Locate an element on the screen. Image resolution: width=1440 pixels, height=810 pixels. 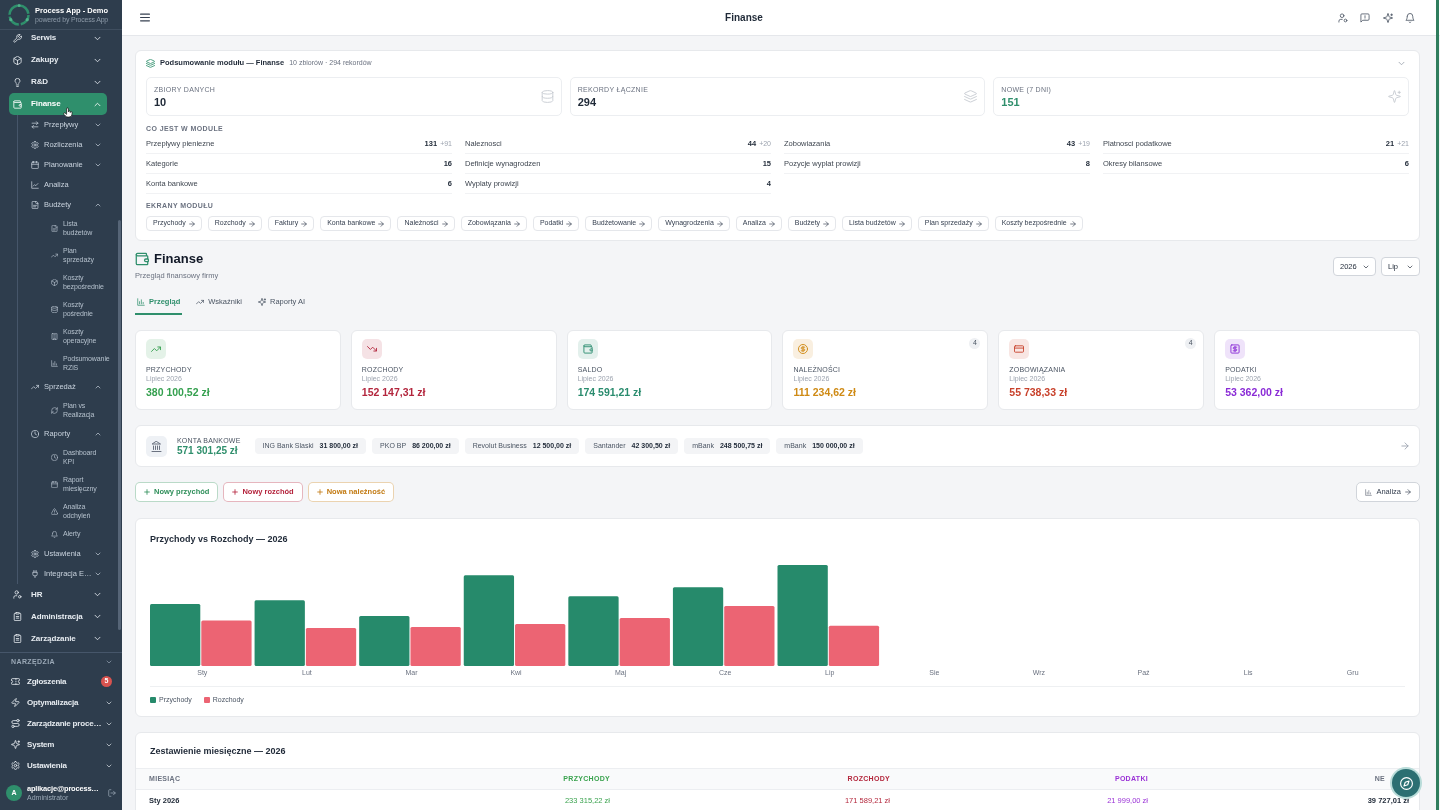
nav-item: R&D is located at coordinates (58, 82).